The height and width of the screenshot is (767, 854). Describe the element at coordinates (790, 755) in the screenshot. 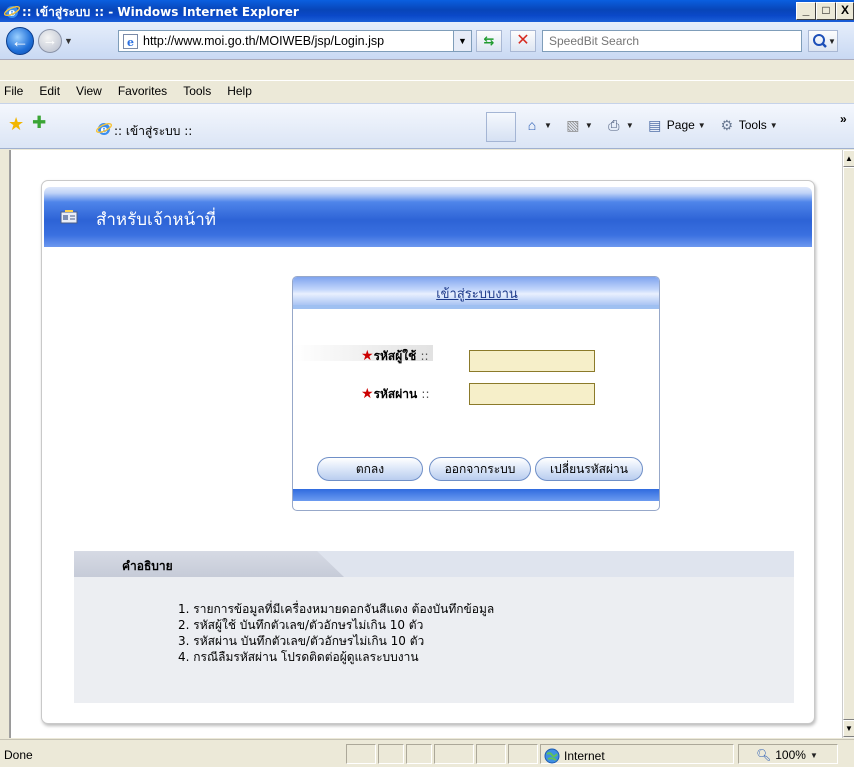

I see `zoom-level: 100%` at that location.